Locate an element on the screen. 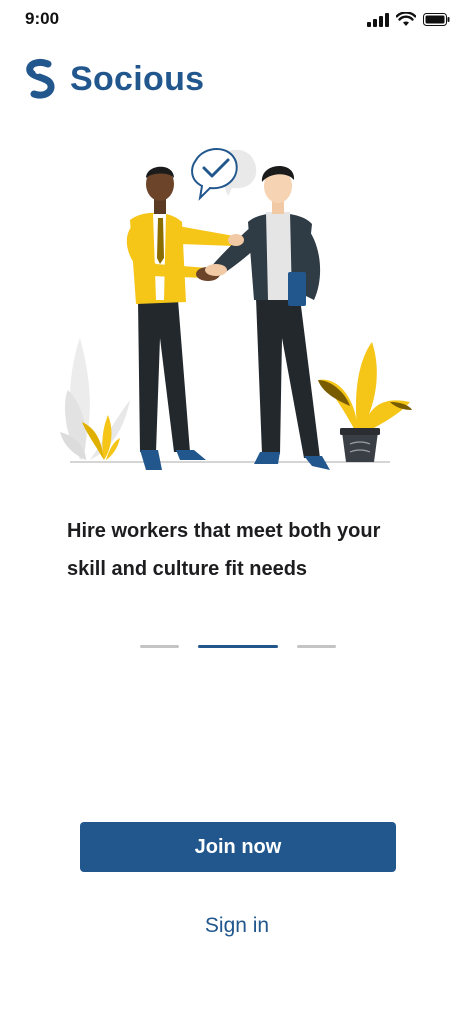 The width and height of the screenshot is (474, 1020). left-plant is located at coordinates (95, 399).